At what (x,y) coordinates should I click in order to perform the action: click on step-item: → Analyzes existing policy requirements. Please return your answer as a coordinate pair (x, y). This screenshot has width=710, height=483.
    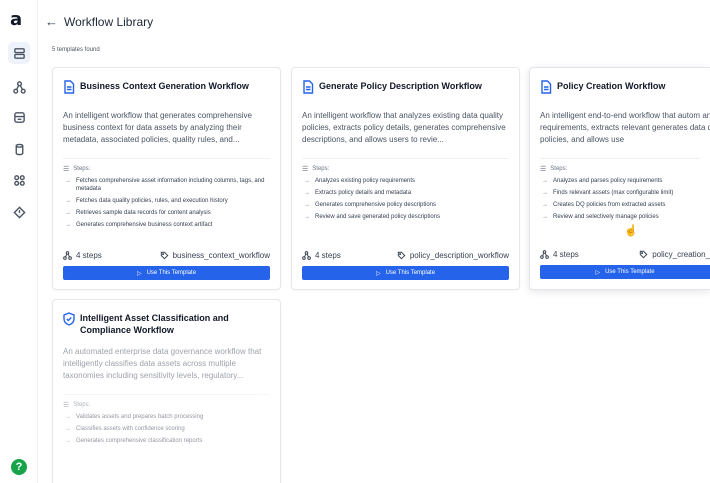
    Looking at the image, I should click on (360, 181).